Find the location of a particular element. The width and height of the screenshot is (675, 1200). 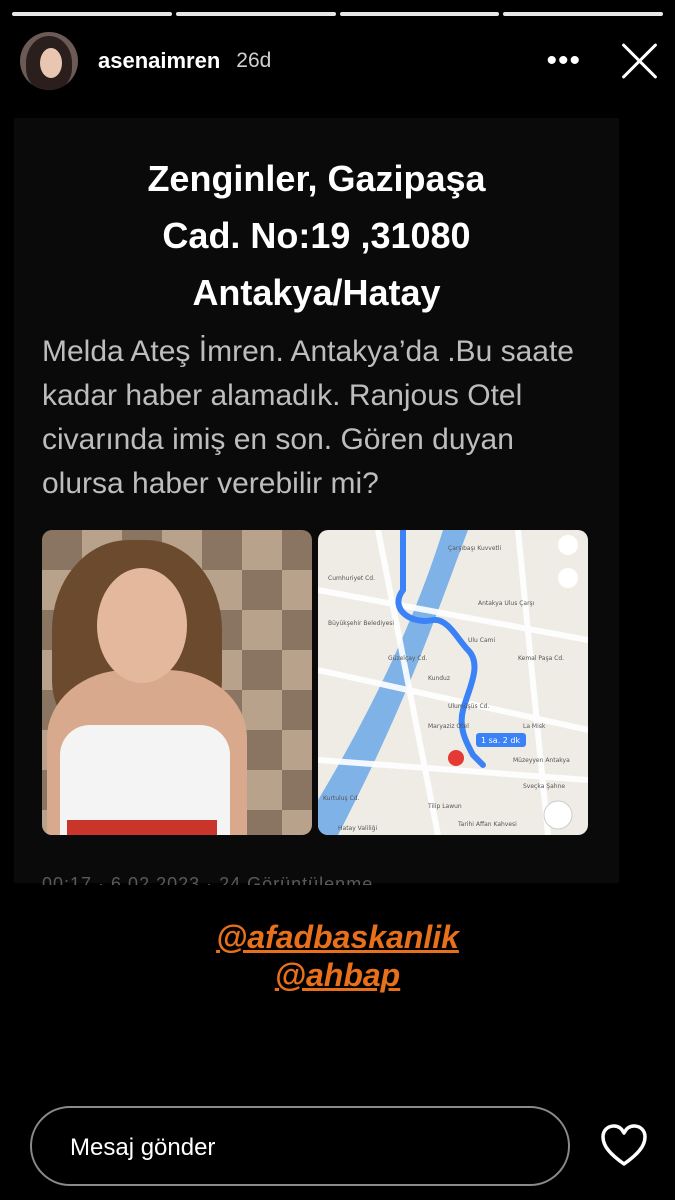

map-label: Kurtuluş Cd. is located at coordinates (341, 798).